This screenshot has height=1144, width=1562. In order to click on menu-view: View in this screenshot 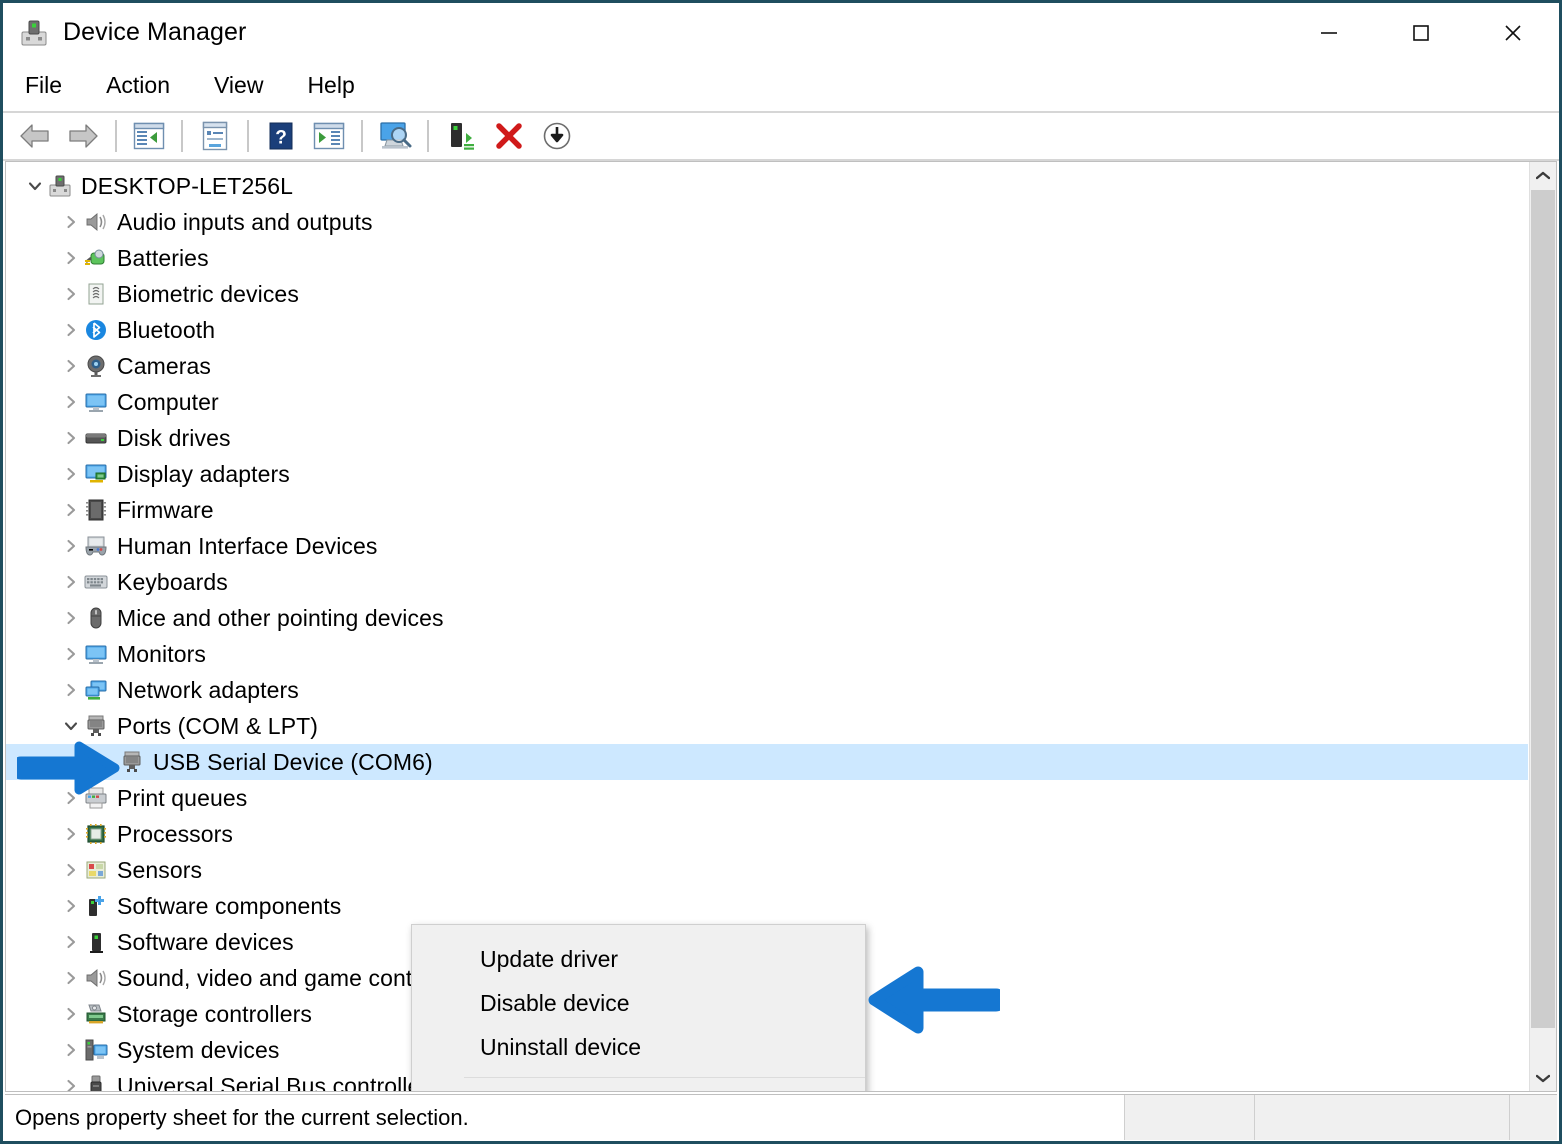, I will do `click(247, 86)`.